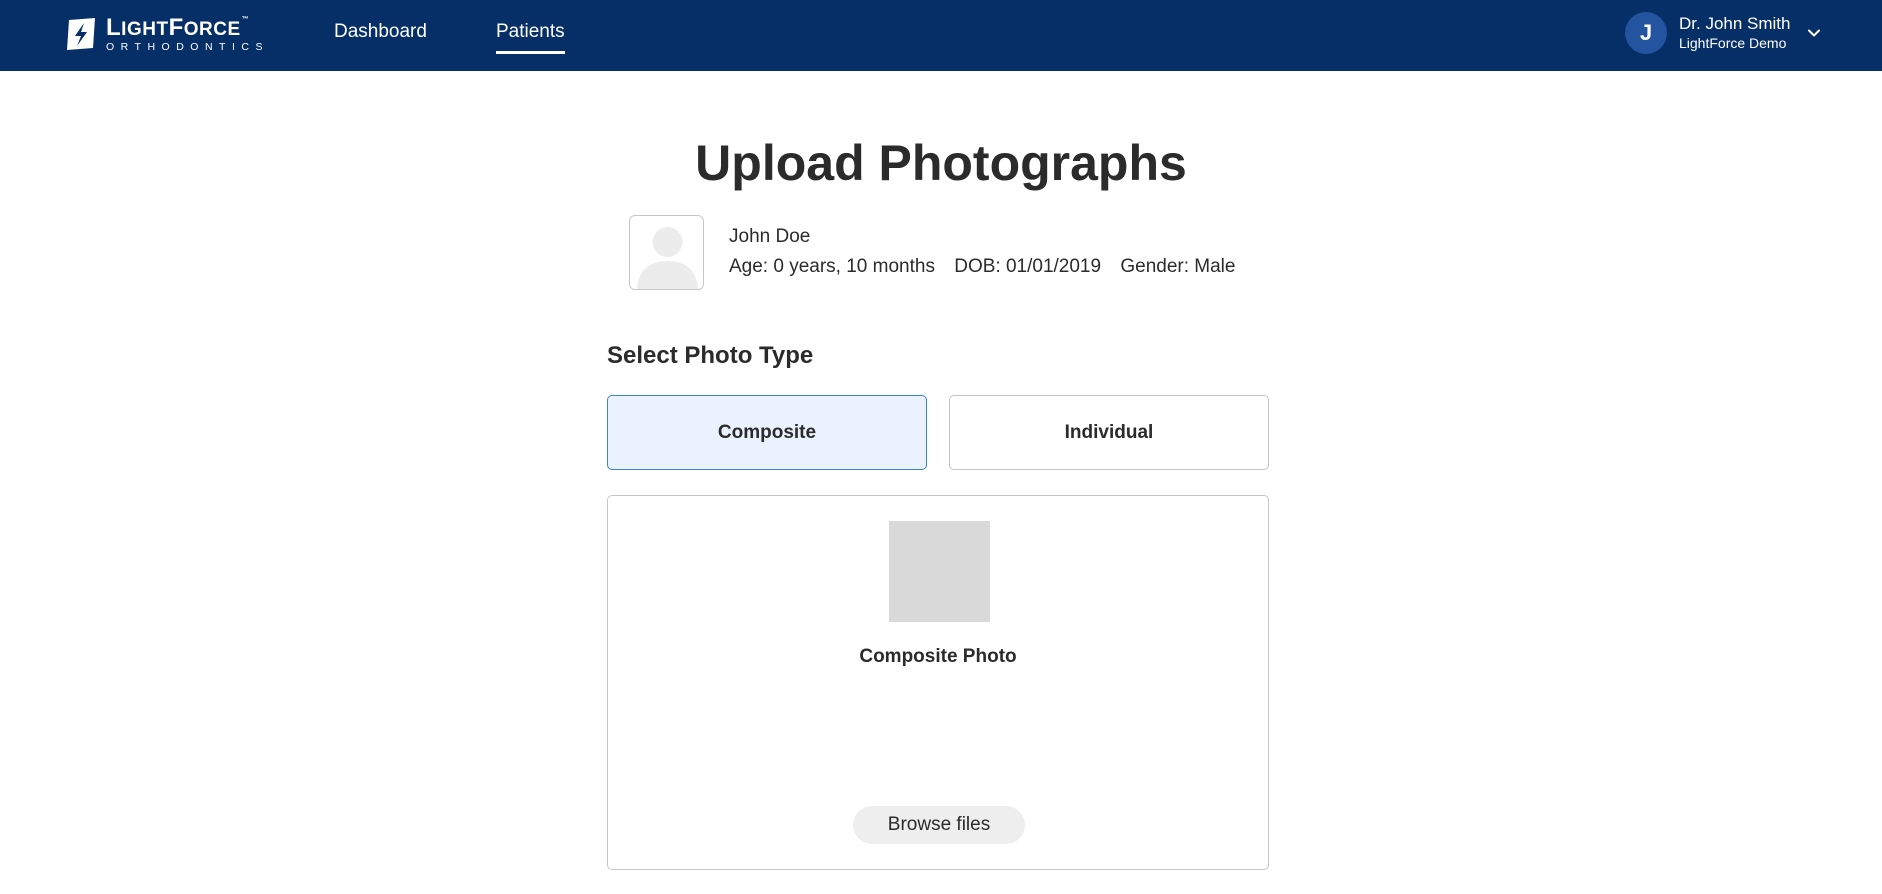  Describe the element at coordinates (938, 656) in the screenshot. I see `composite-photo-label: Composite Photo` at that location.